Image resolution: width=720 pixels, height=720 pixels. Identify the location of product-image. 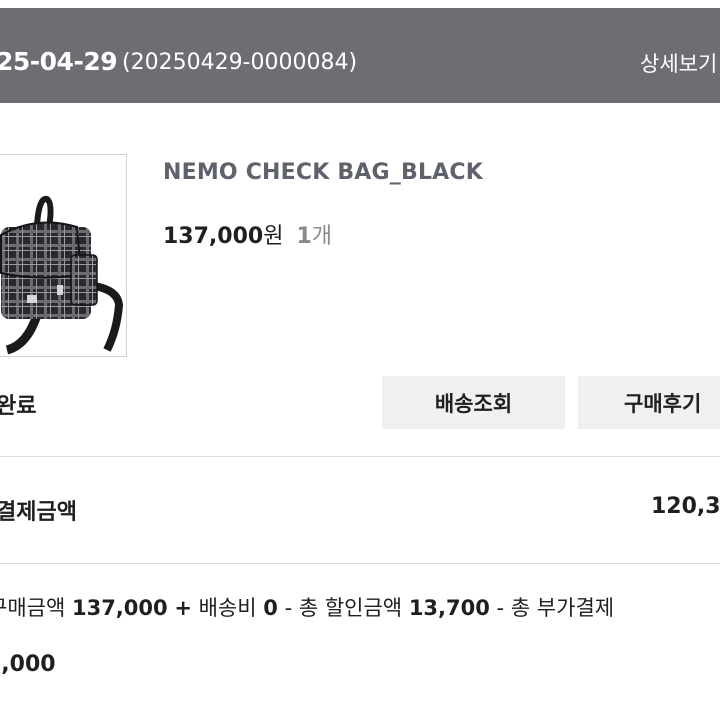
(63, 255).